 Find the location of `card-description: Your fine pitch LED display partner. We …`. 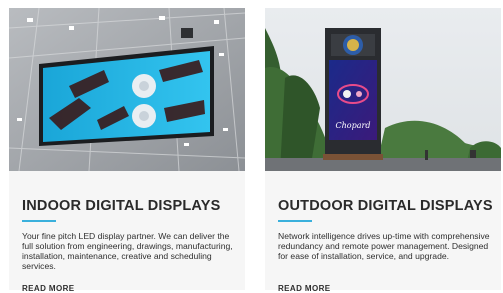

card-description: Your fine pitch LED display partner. We … is located at coordinates (127, 251).